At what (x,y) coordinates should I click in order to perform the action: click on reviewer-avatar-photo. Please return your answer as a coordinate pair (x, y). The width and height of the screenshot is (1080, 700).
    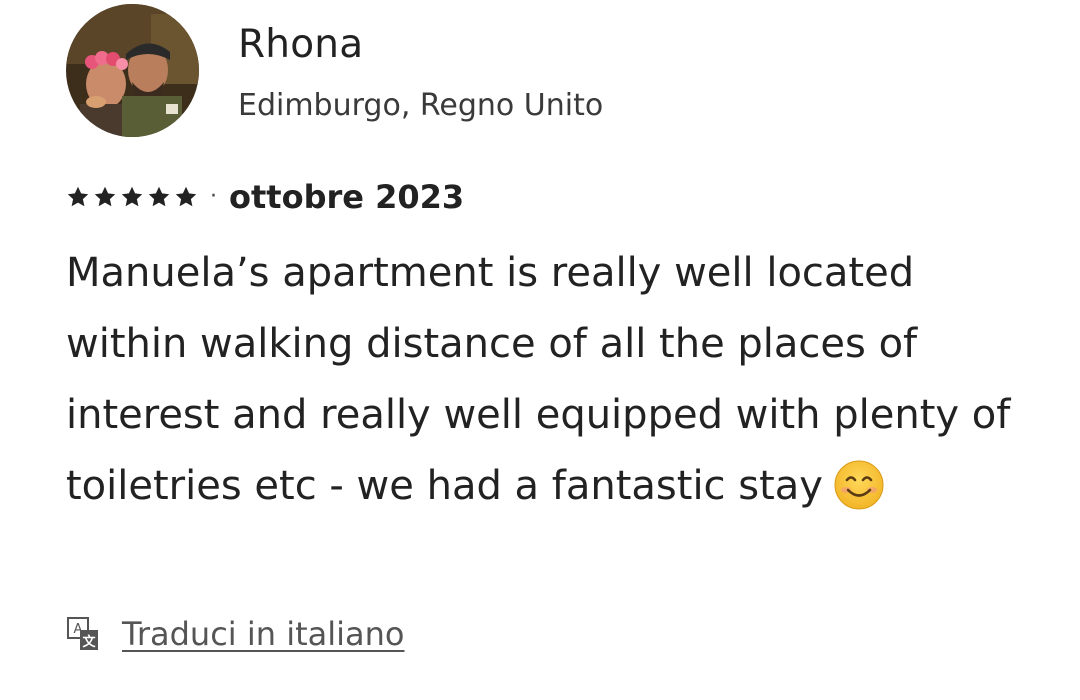
    Looking at the image, I should click on (132, 70).